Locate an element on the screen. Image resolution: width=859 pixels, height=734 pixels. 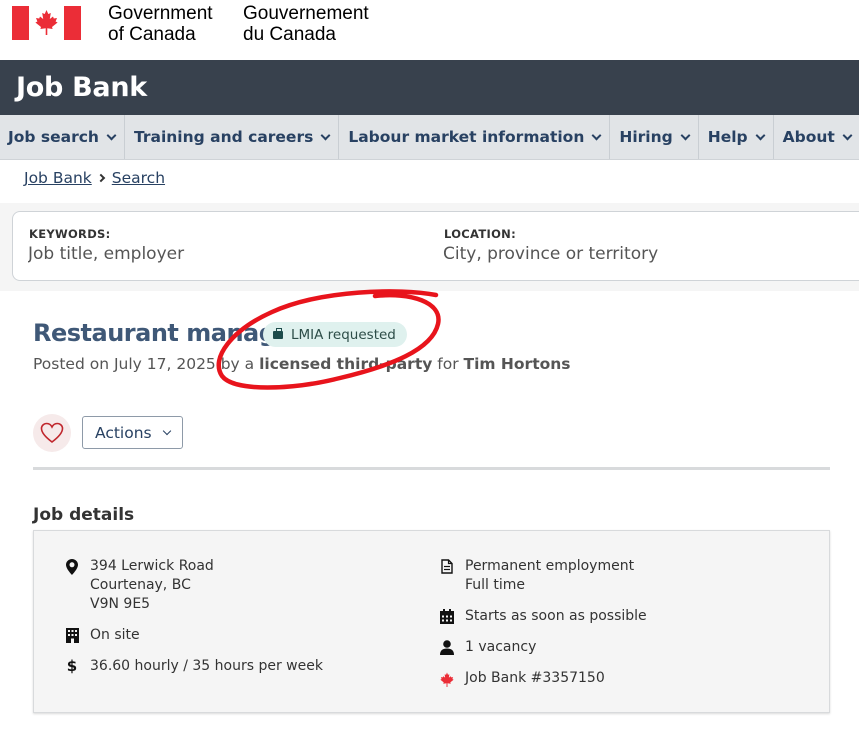
search-band: KEYWORDS: LOCATION: is located at coordinates (429, 247).